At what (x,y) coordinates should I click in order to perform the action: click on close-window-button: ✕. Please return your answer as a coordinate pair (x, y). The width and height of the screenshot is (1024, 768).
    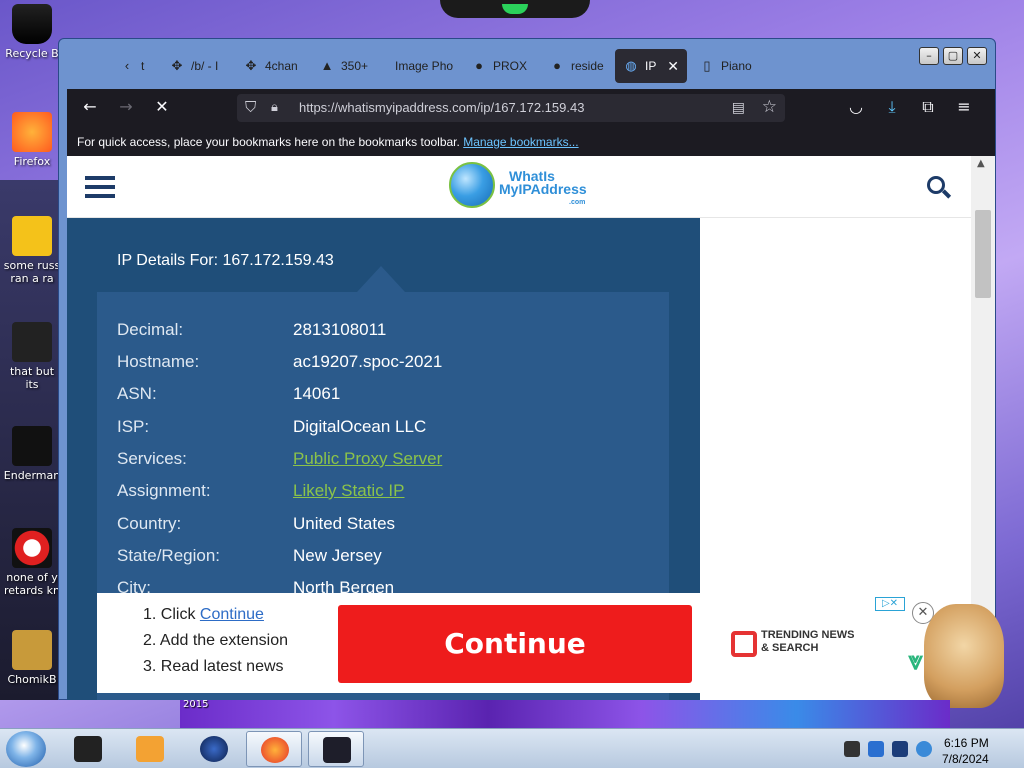
    Looking at the image, I should click on (977, 56).